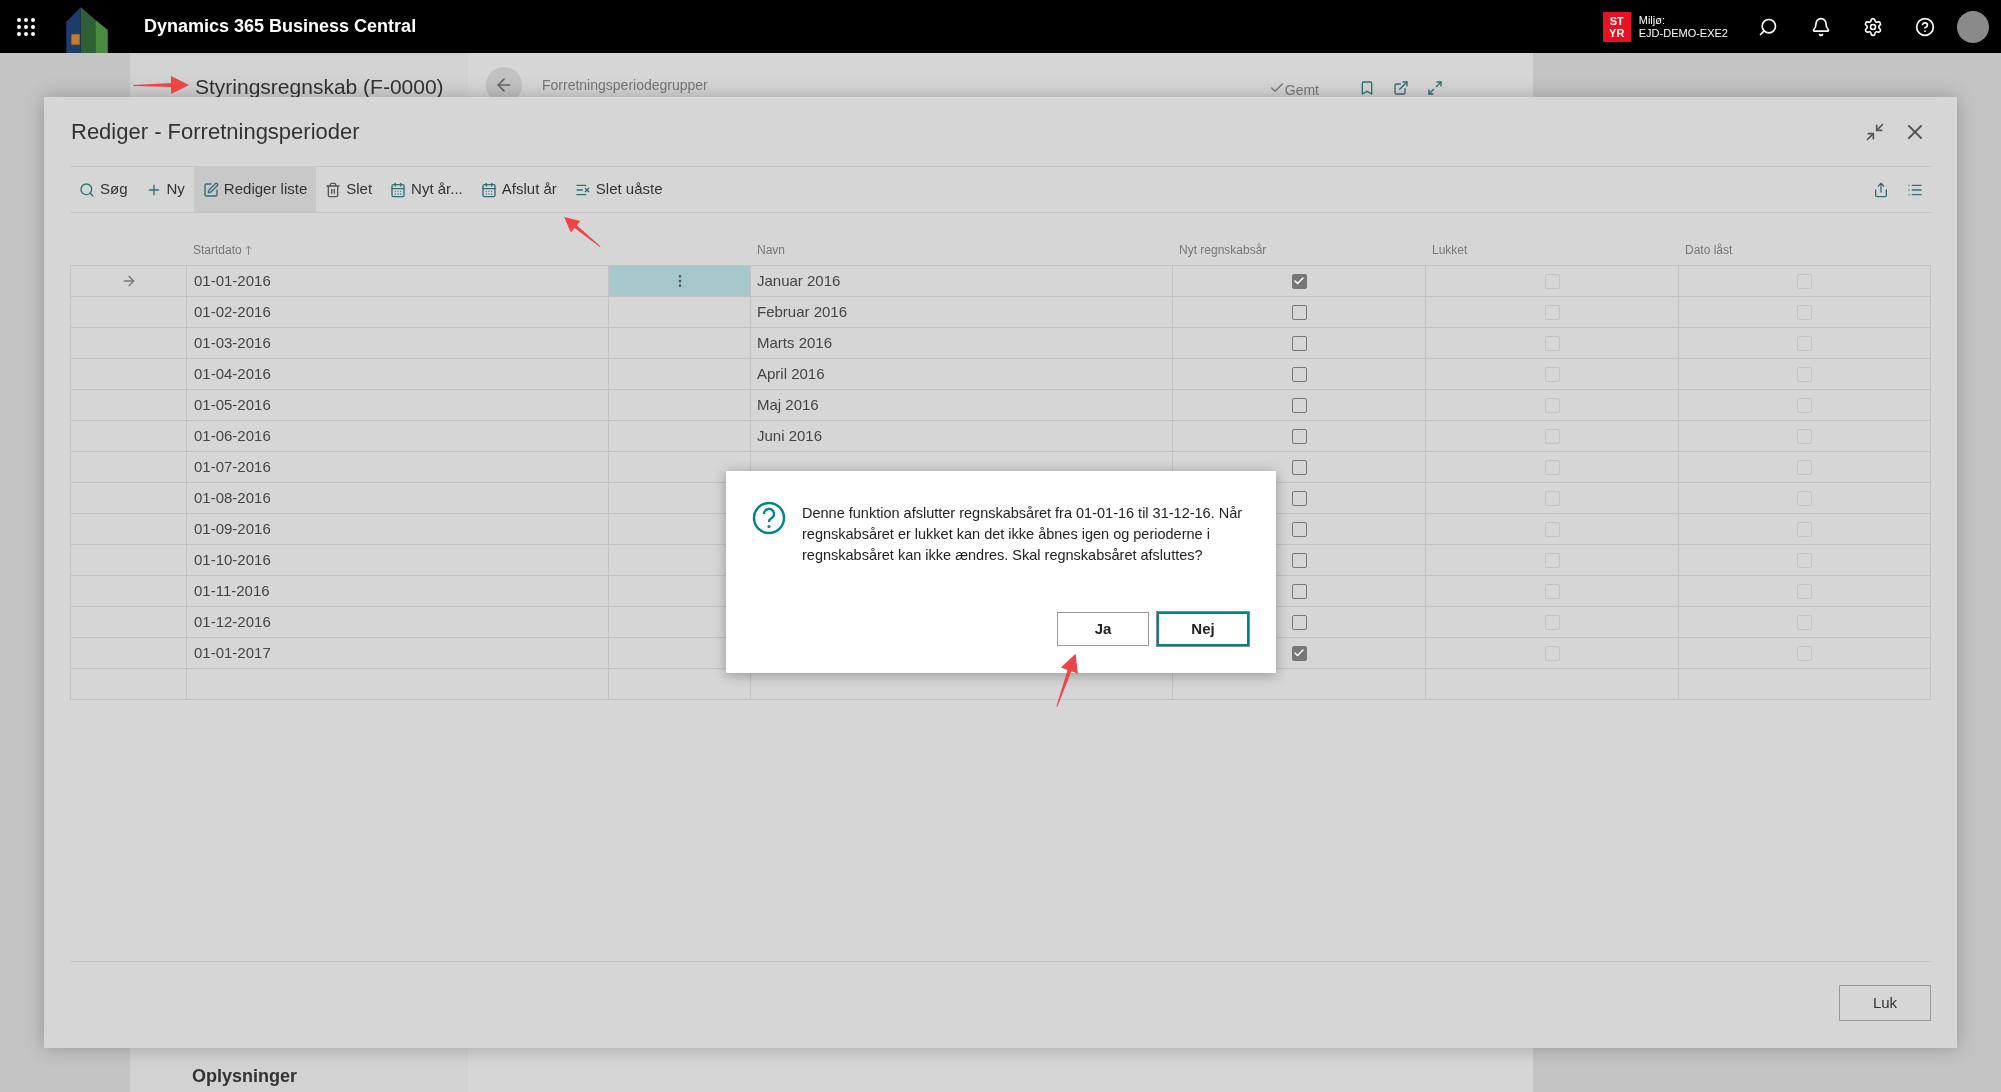  I want to click on table-cell: 01-02-2016, so click(398, 312).